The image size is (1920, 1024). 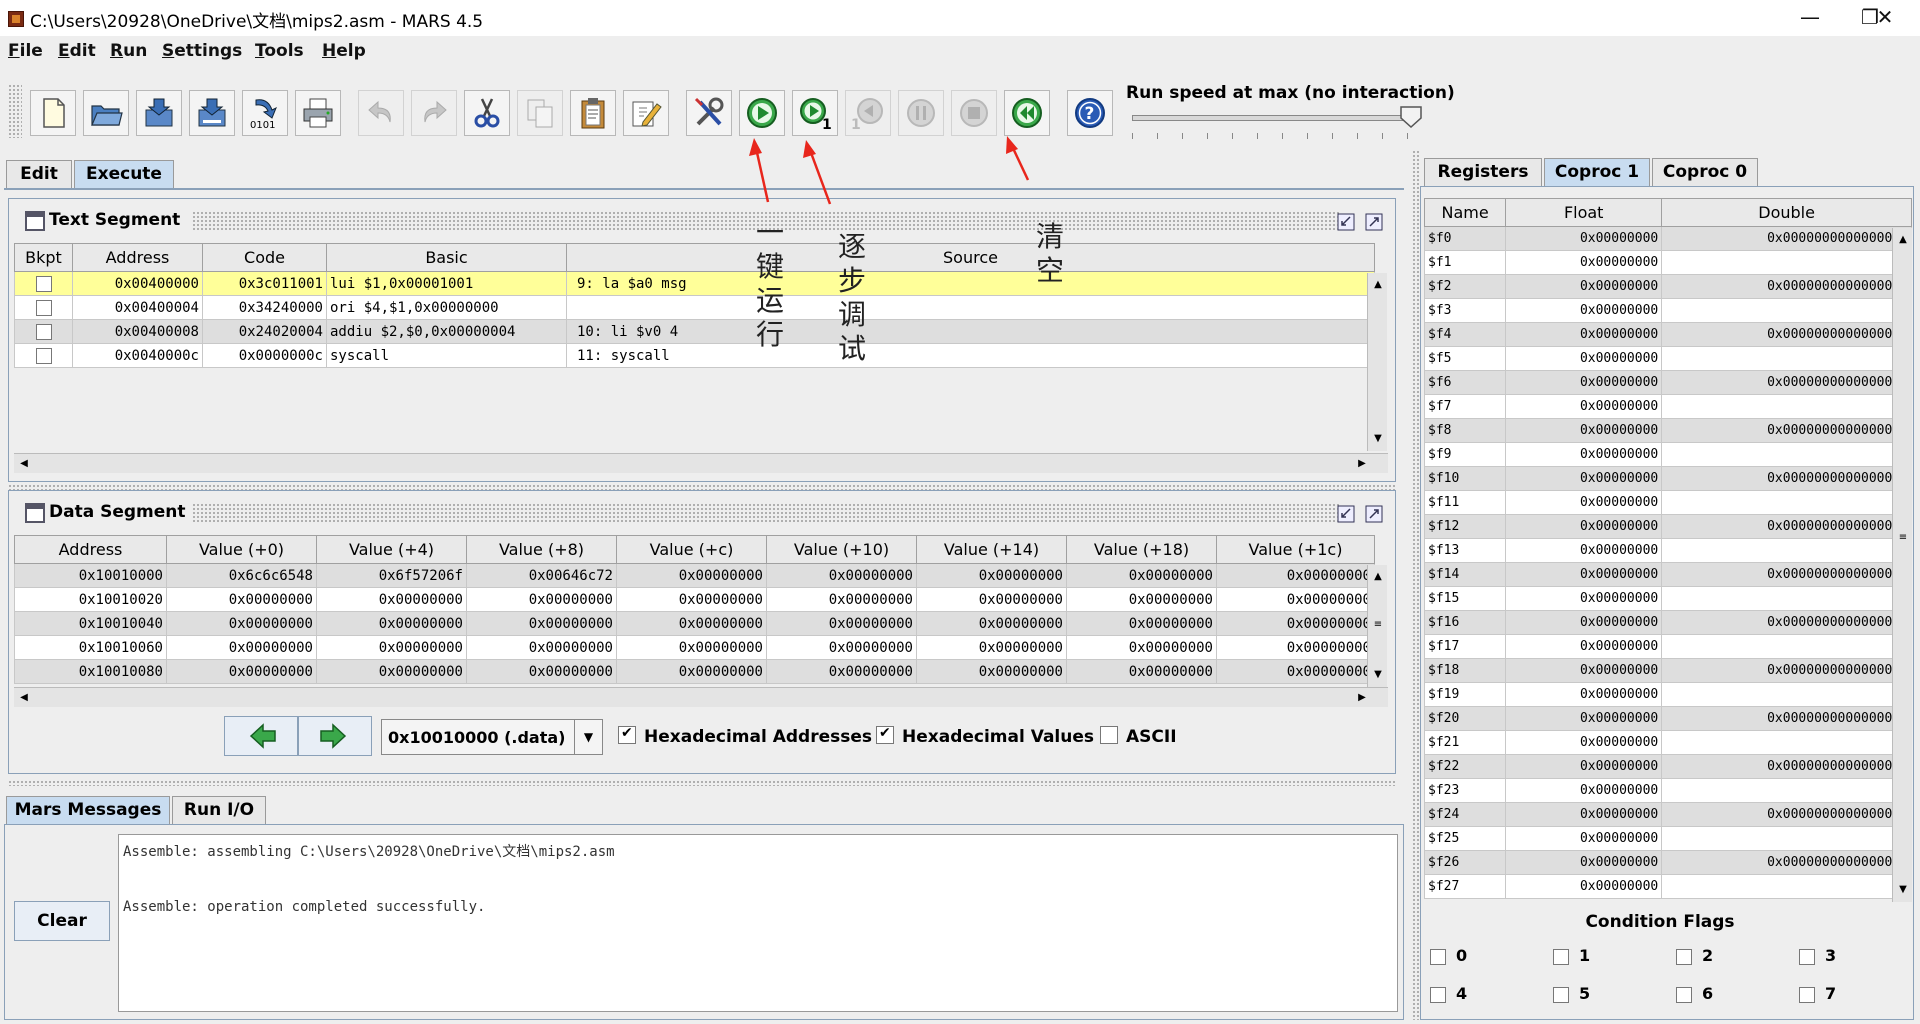 What do you see at coordinates (24, 698) in the screenshot?
I see `scroll-left-icon: ◀` at bounding box center [24, 698].